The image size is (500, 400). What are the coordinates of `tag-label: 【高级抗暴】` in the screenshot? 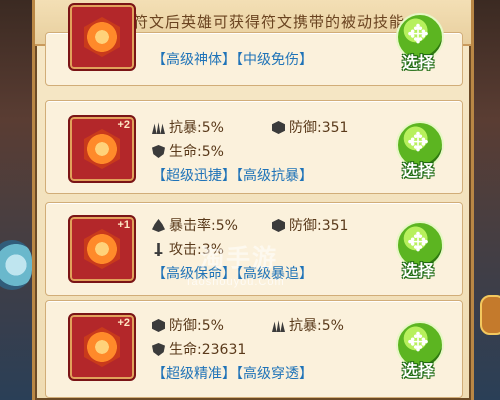 It's located at (274, 176).